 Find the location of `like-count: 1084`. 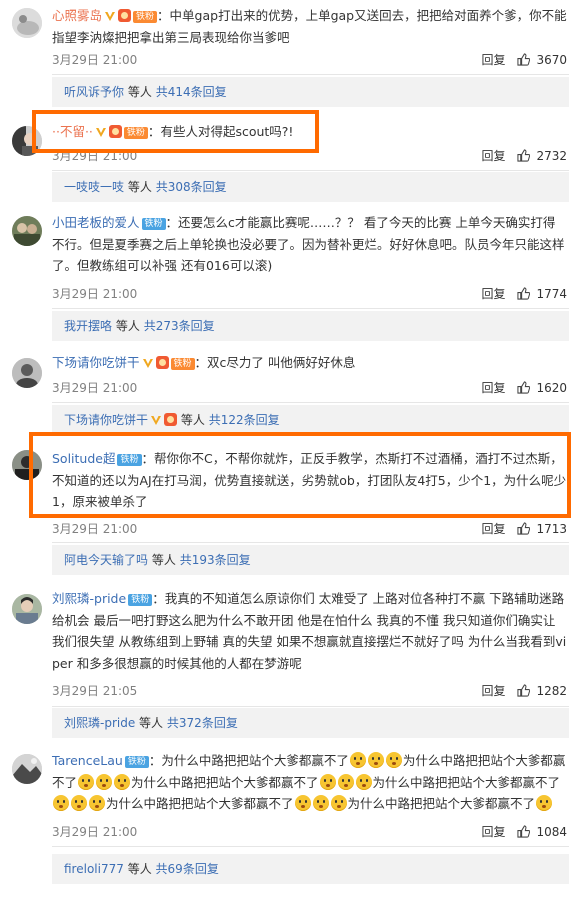

like-count: 1084 is located at coordinates (551, 832).